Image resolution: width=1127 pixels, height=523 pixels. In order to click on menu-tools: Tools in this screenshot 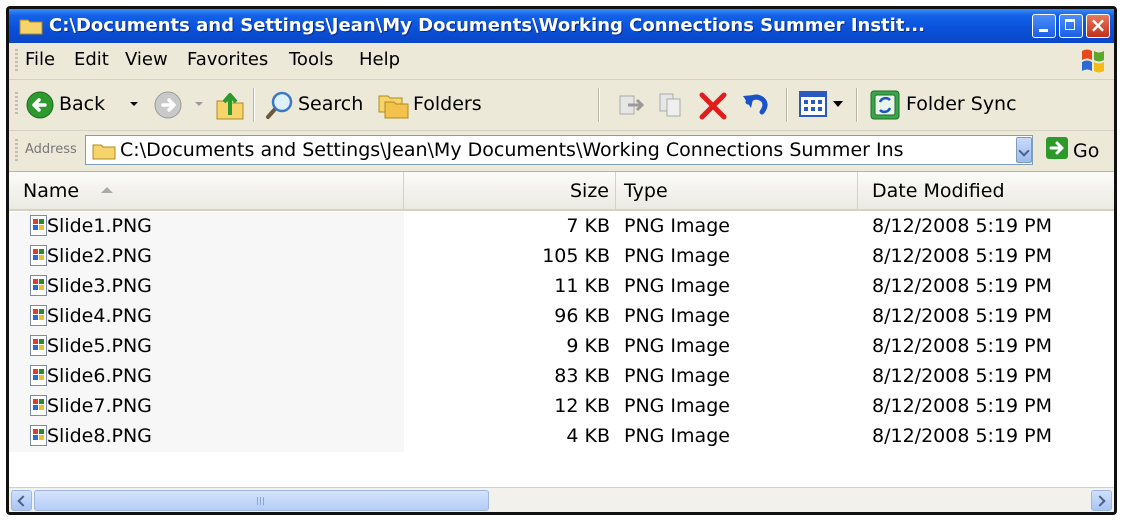, I will do `click(311, 59)`.